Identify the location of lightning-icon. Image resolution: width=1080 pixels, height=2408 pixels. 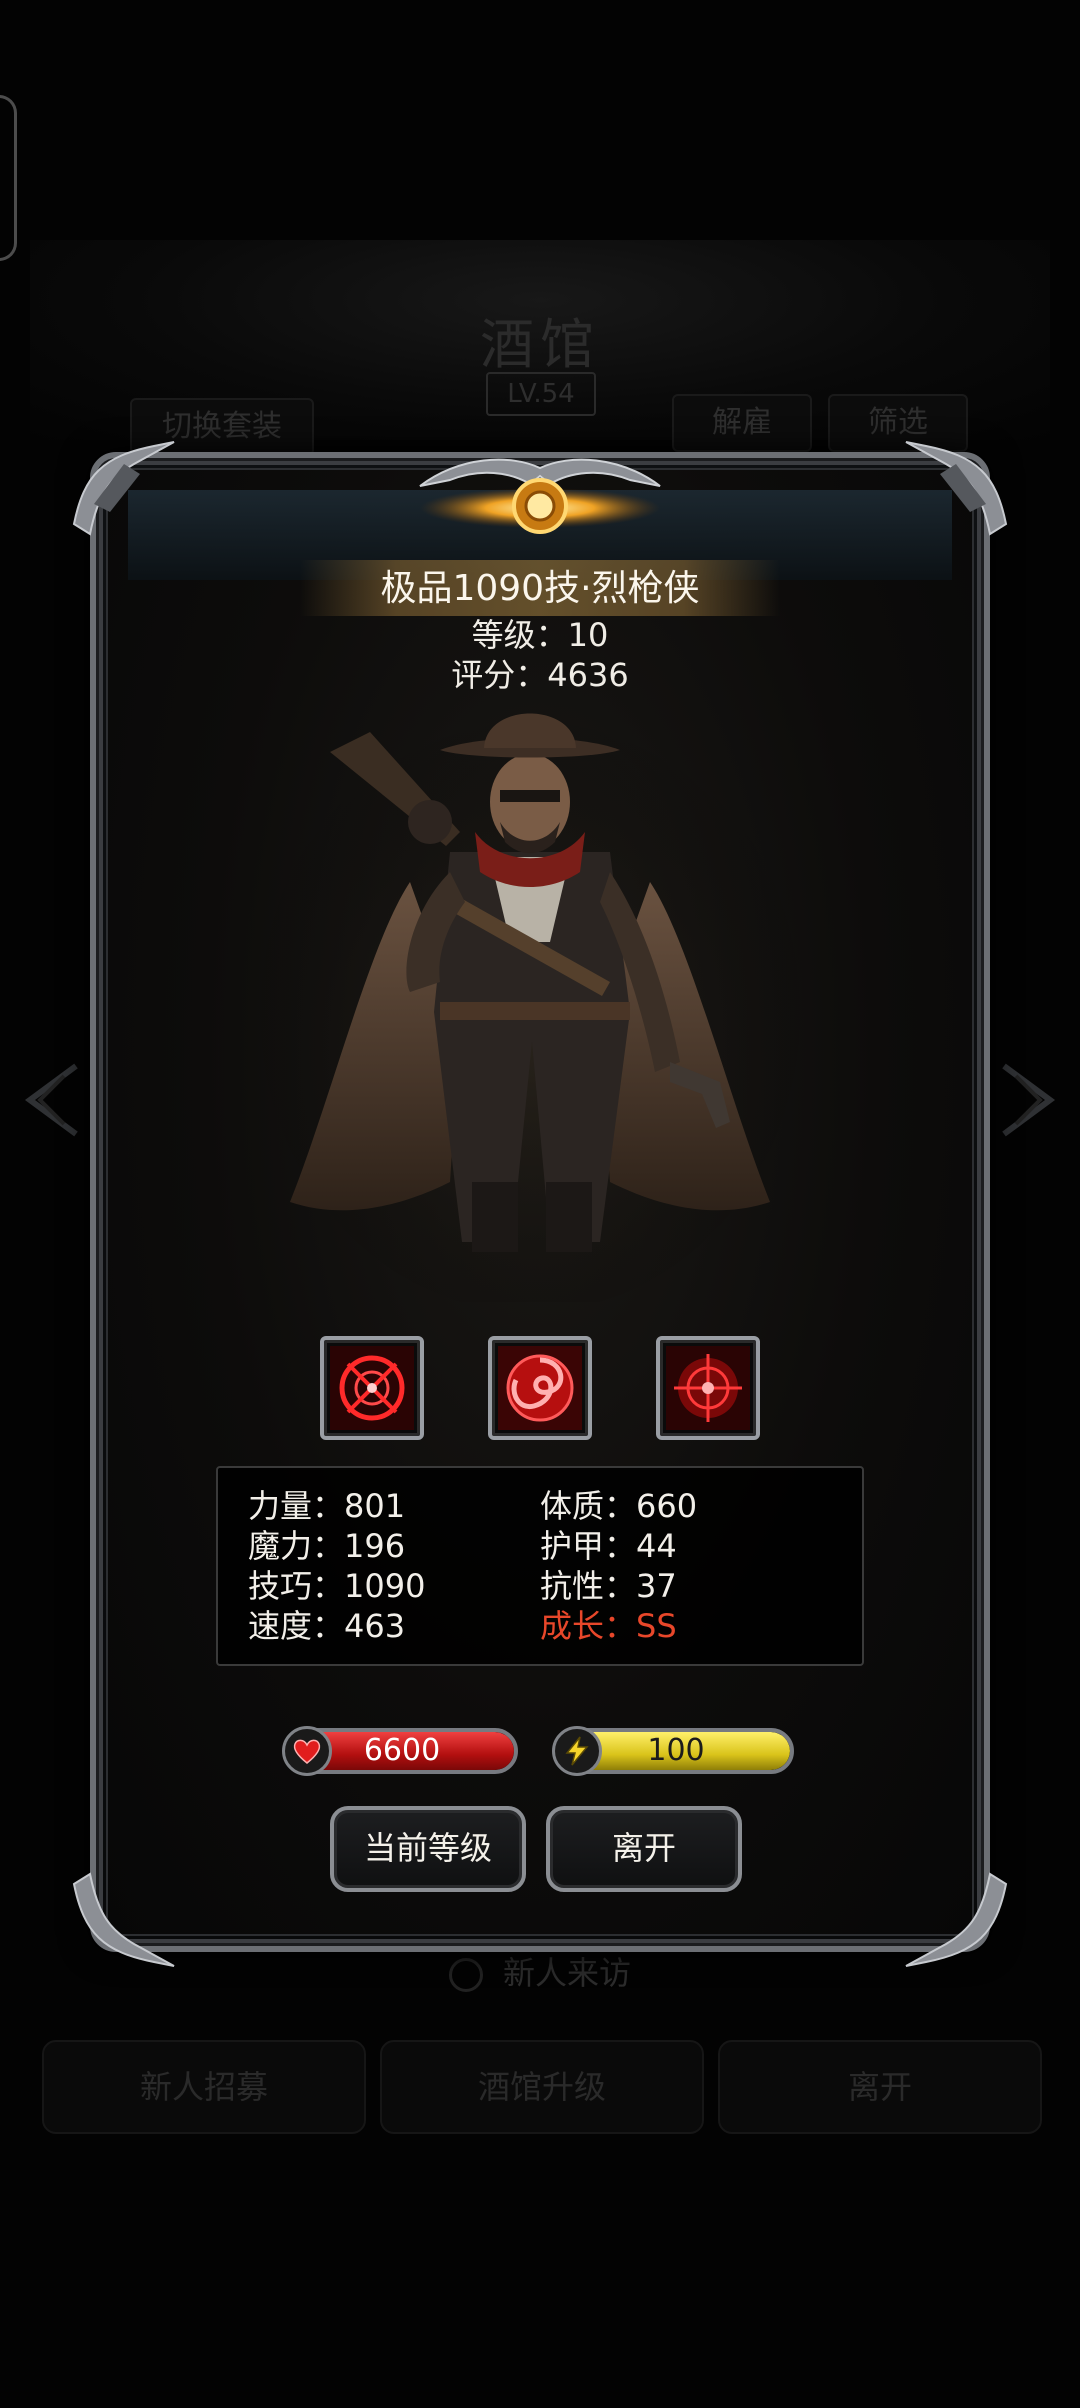
(577, 1751).